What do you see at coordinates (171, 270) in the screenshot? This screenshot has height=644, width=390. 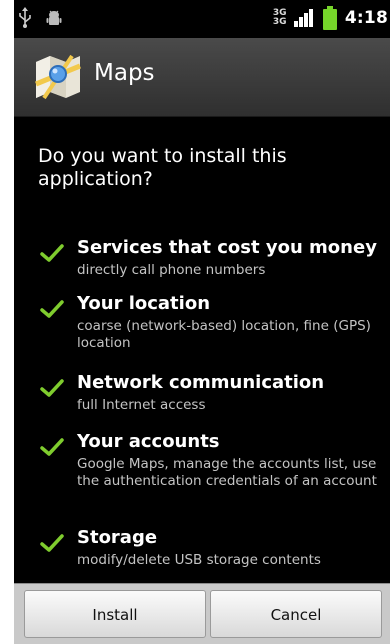 I see `permission-desc: directly call phone numbers` at bounding box center [171, 270].